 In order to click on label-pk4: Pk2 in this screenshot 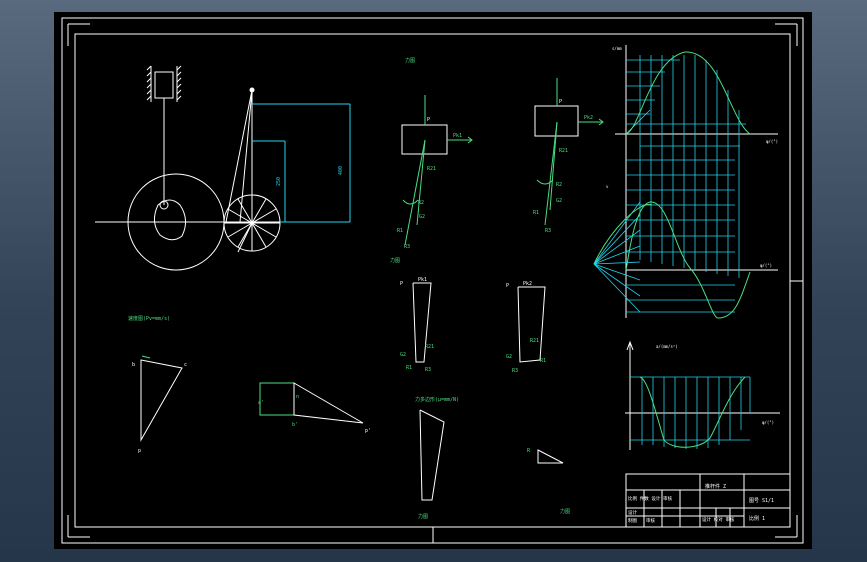, I will do `click(527, 284)`.